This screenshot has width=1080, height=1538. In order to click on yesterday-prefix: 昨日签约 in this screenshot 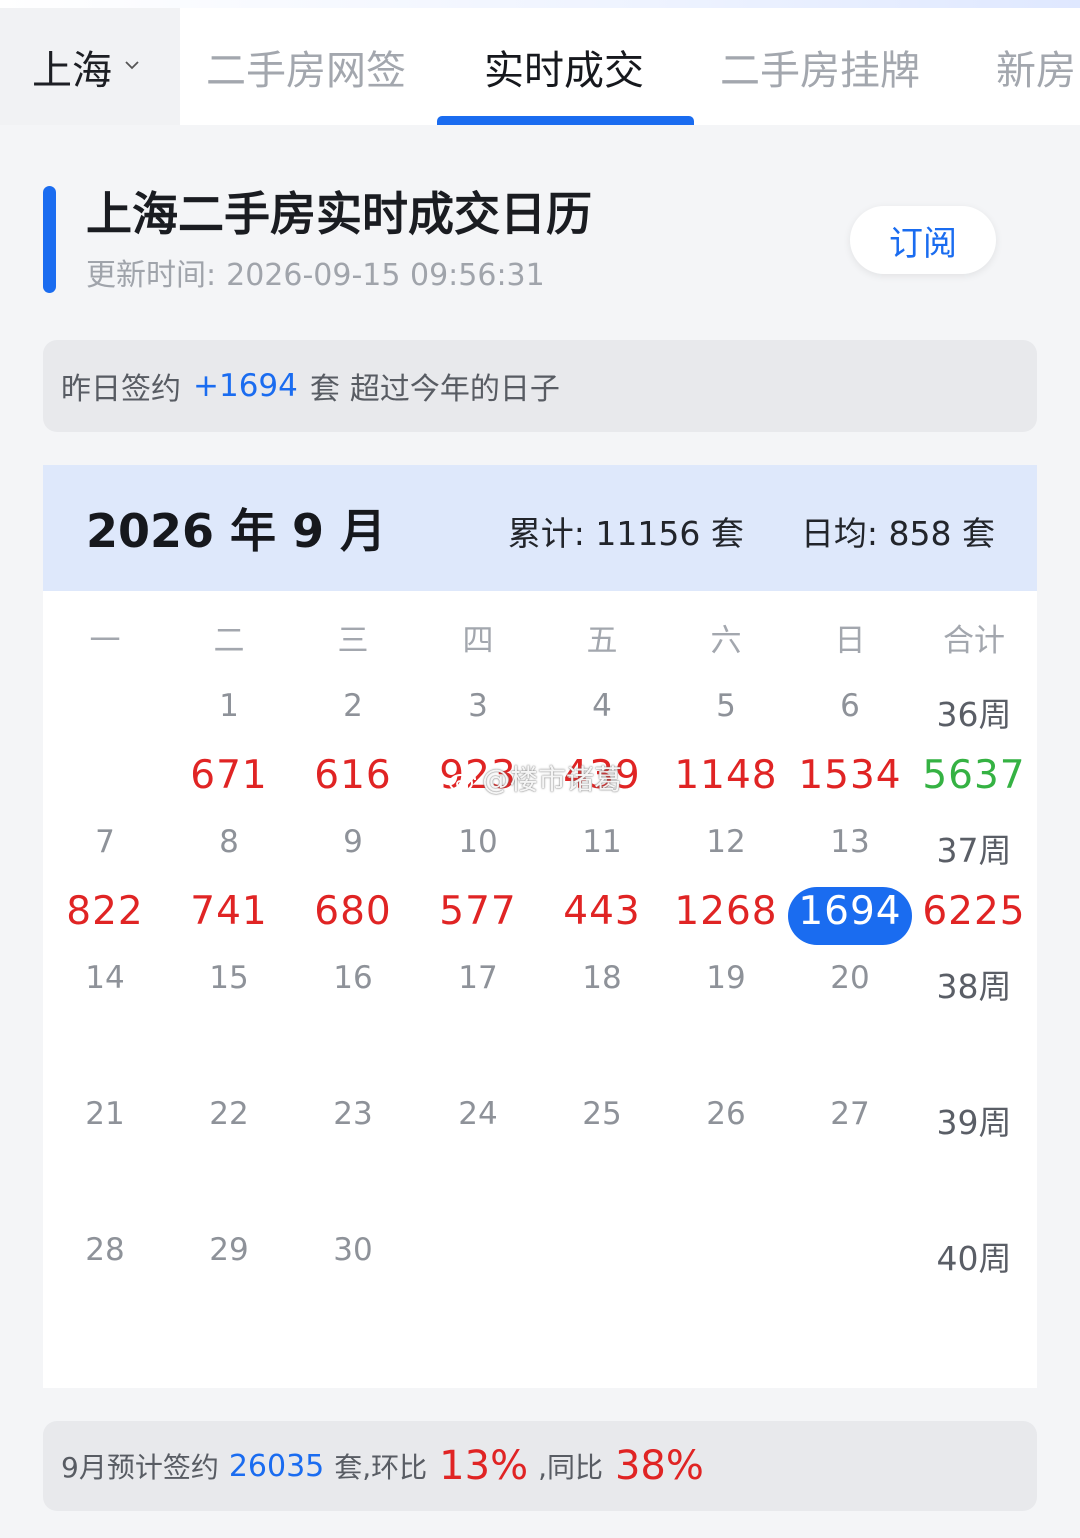, I will do `click(121, 389)`.